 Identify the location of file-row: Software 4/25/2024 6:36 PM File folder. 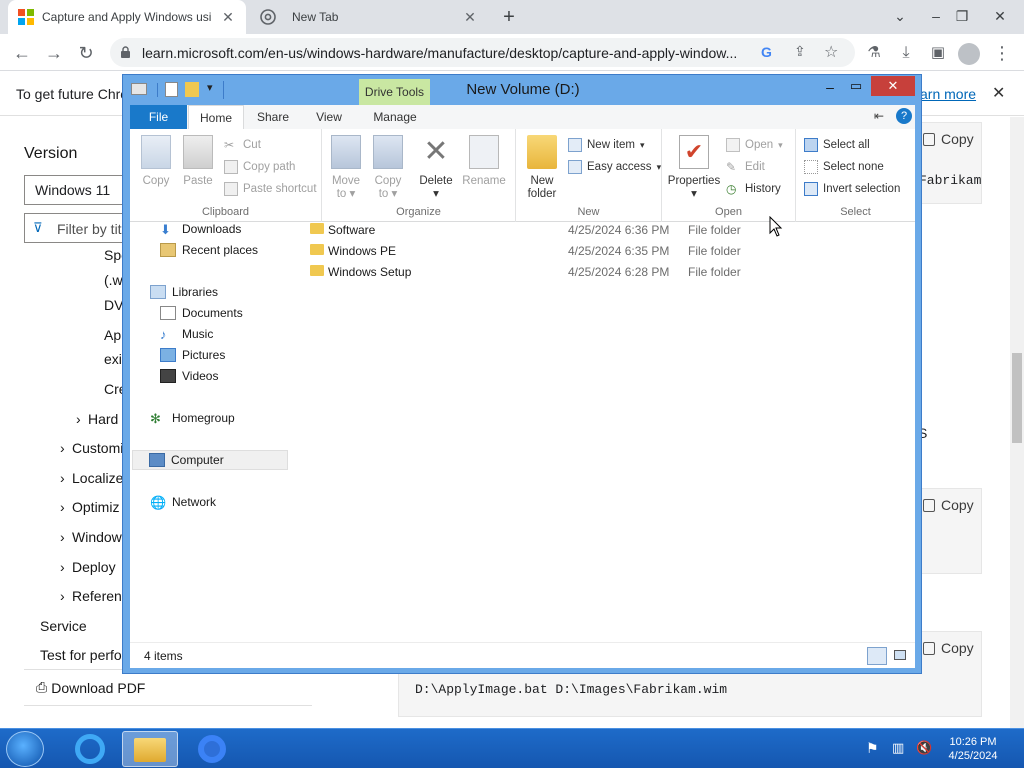
(522, 230).